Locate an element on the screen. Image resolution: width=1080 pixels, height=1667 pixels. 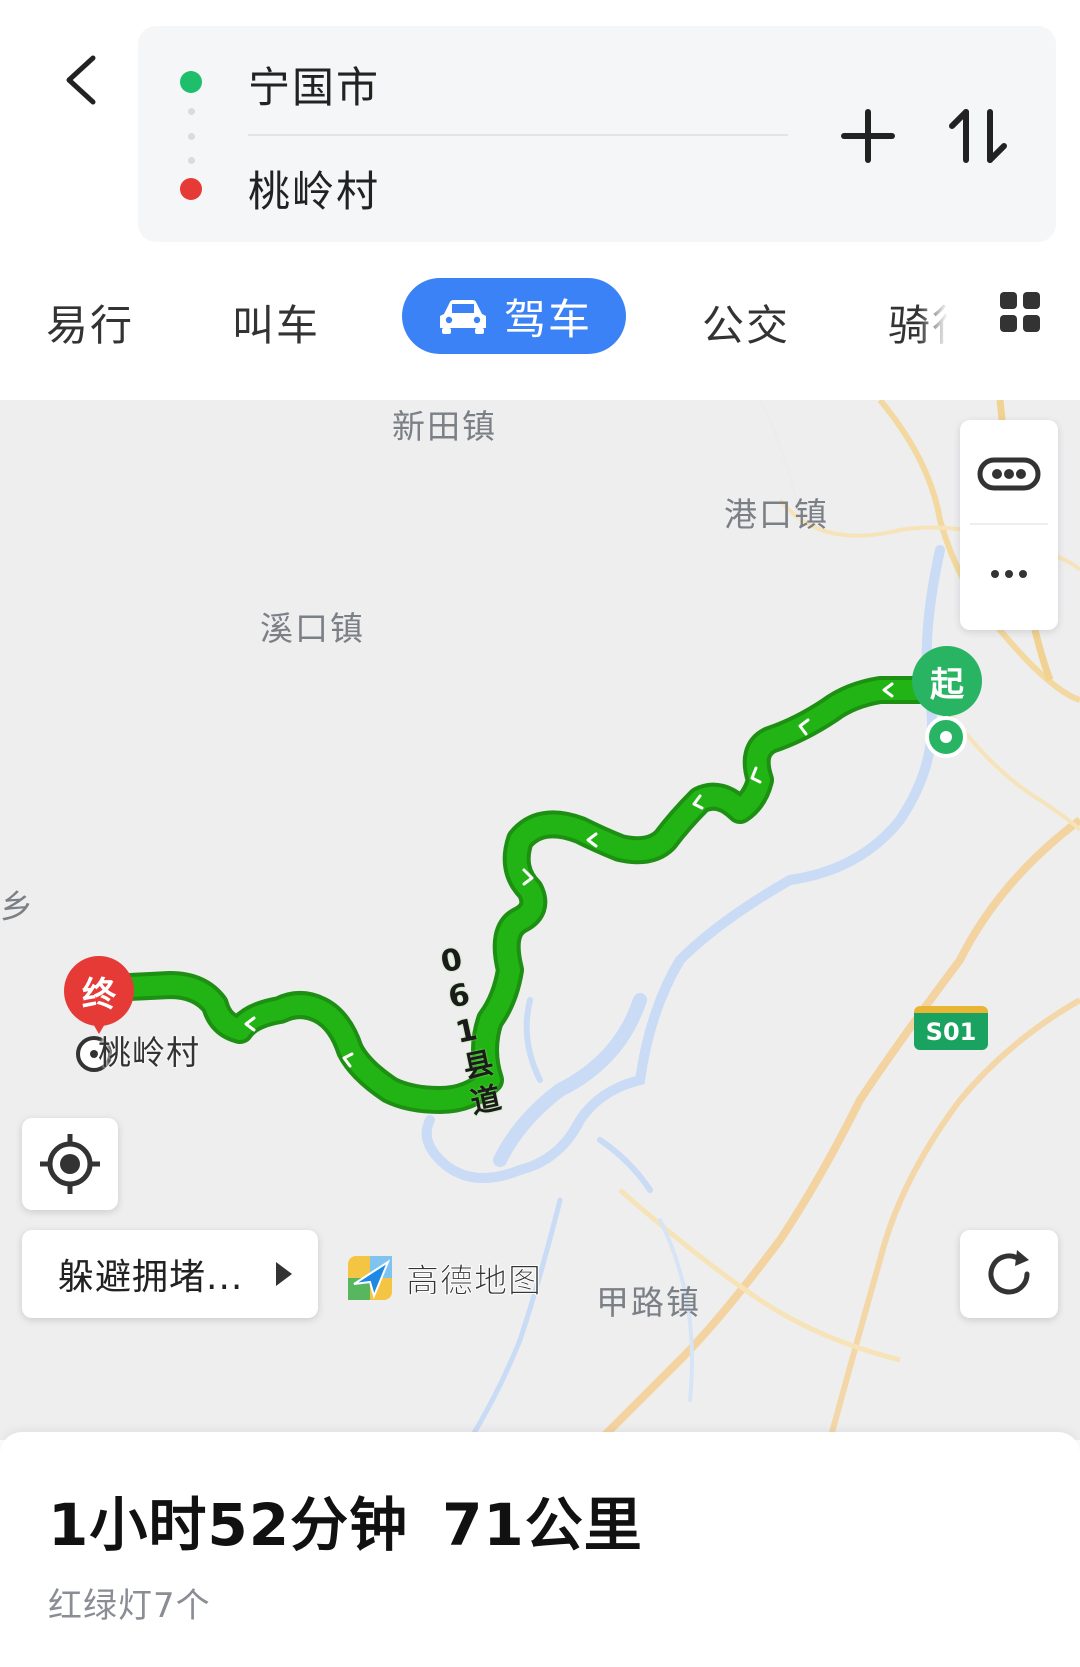
map-tool-panel is located at coordinates (1009, 525).